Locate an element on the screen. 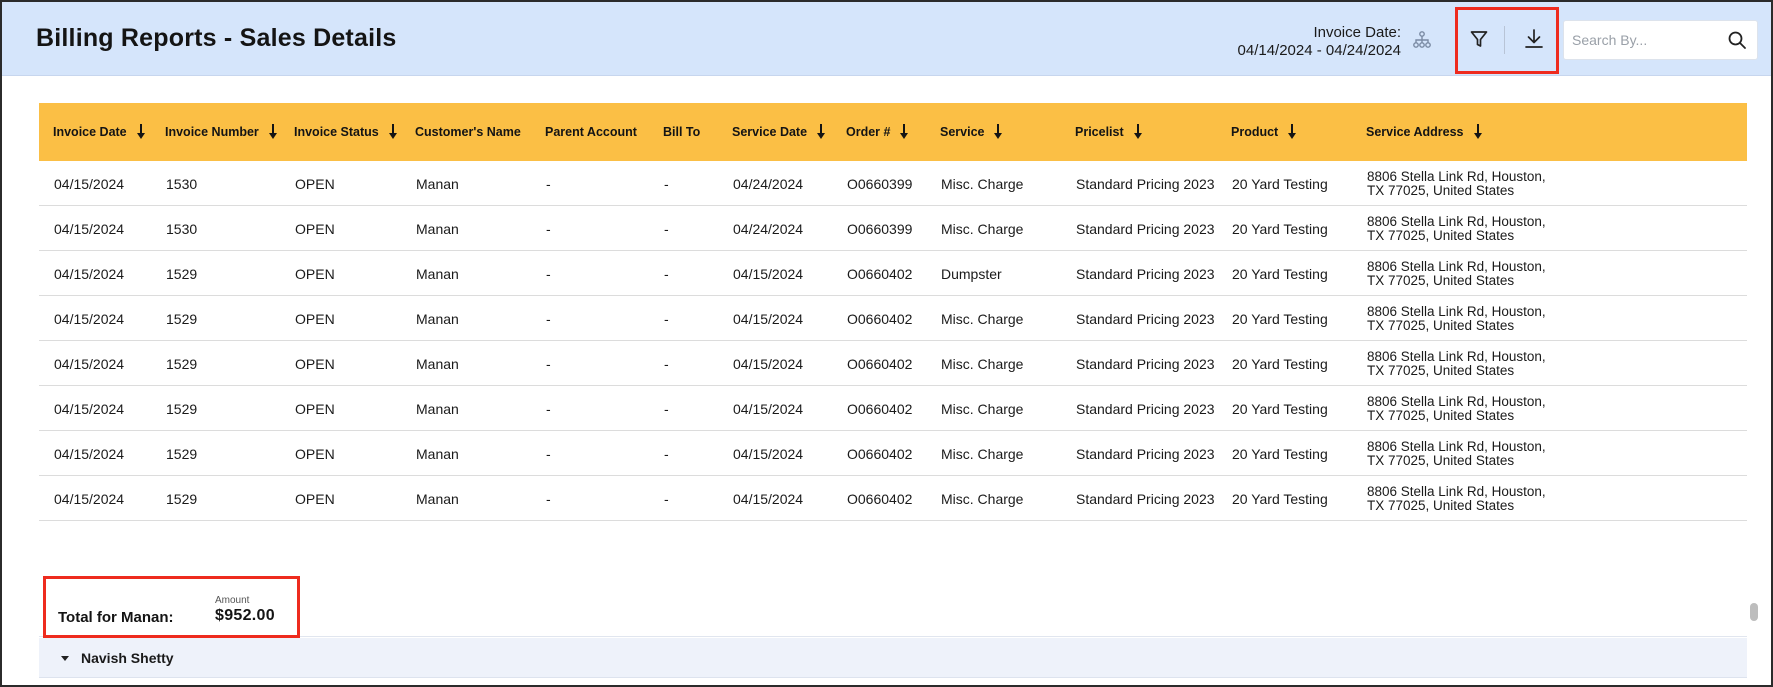 Image resolution: width=1773 pixels, height=687 pixels. column-header-order-number: Order # is located at coordinates (877, 132).